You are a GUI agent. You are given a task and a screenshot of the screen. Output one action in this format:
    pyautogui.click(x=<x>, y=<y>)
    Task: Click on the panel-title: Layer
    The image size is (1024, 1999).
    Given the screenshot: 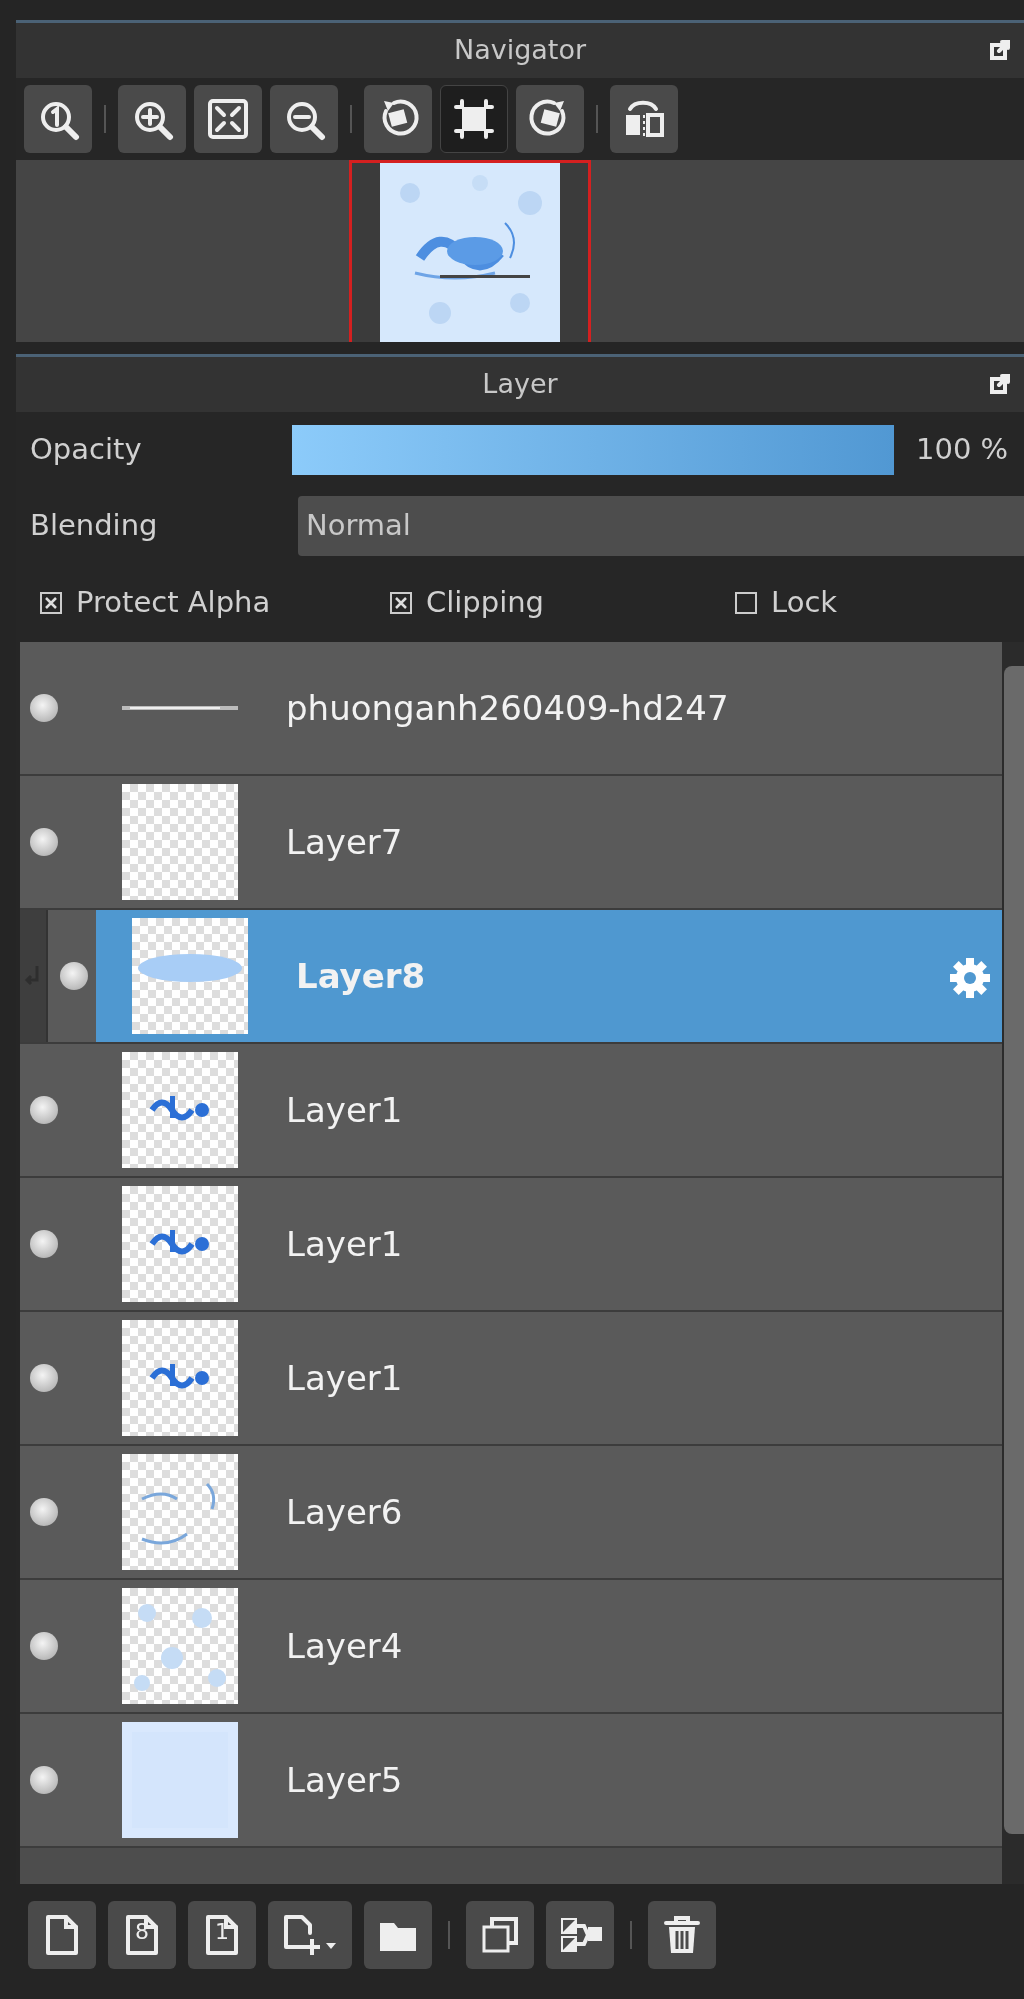 What is the action you would take?
    pyautogui.click(x=520, y=384)
    